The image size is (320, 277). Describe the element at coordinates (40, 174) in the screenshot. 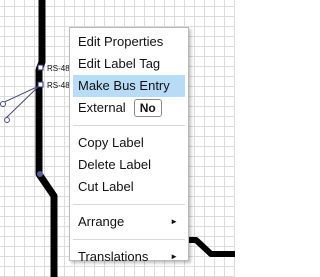

I see `junction-dot` at that location.